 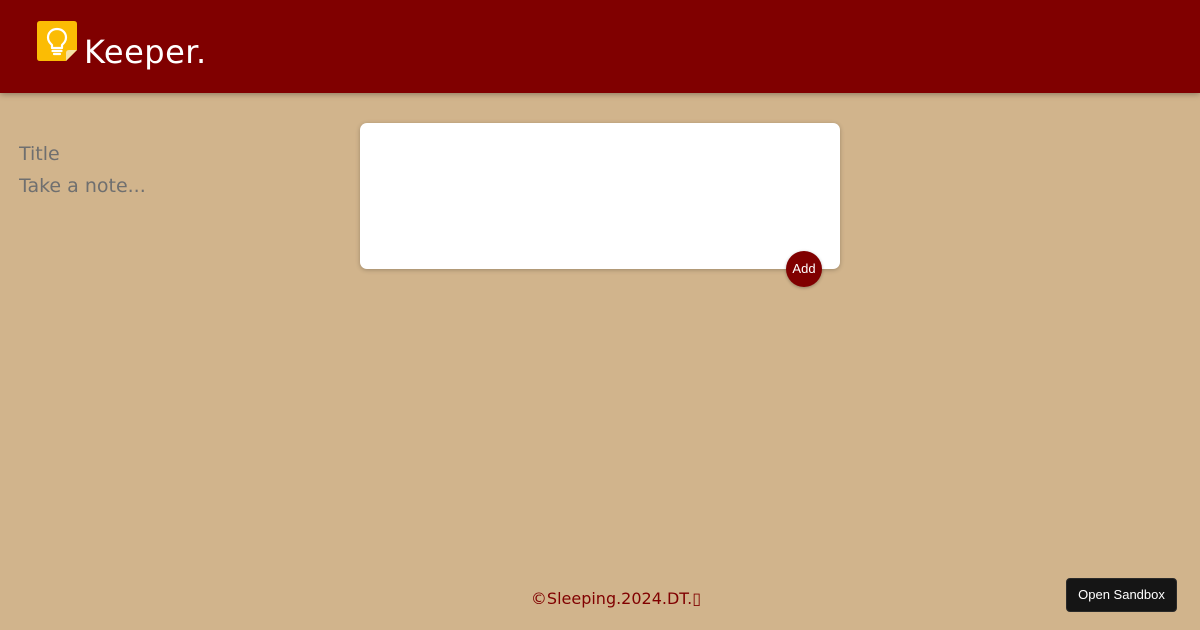 I want to click on app-title: Keeper., so click(x=145, y=52).